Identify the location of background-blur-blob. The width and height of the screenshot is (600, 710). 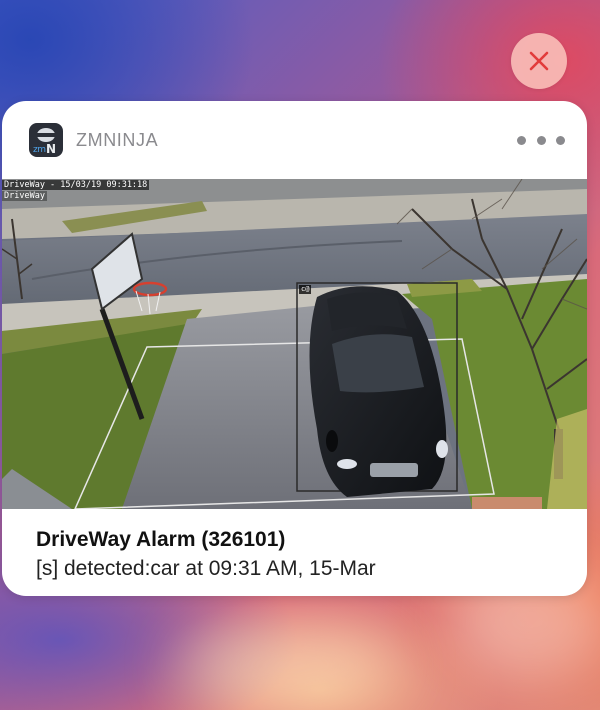
(290, 665).